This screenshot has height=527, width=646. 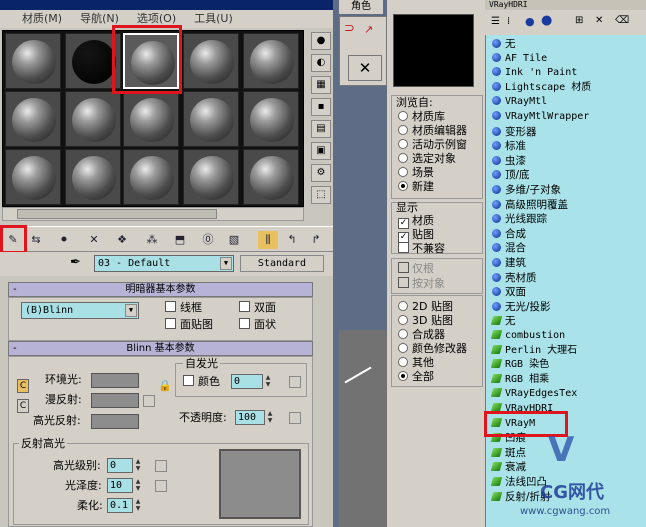 What do you see at coordinates (115, 421) in the screenshot?
I see `specular-color-swatch` at bounding box center [115, 421].